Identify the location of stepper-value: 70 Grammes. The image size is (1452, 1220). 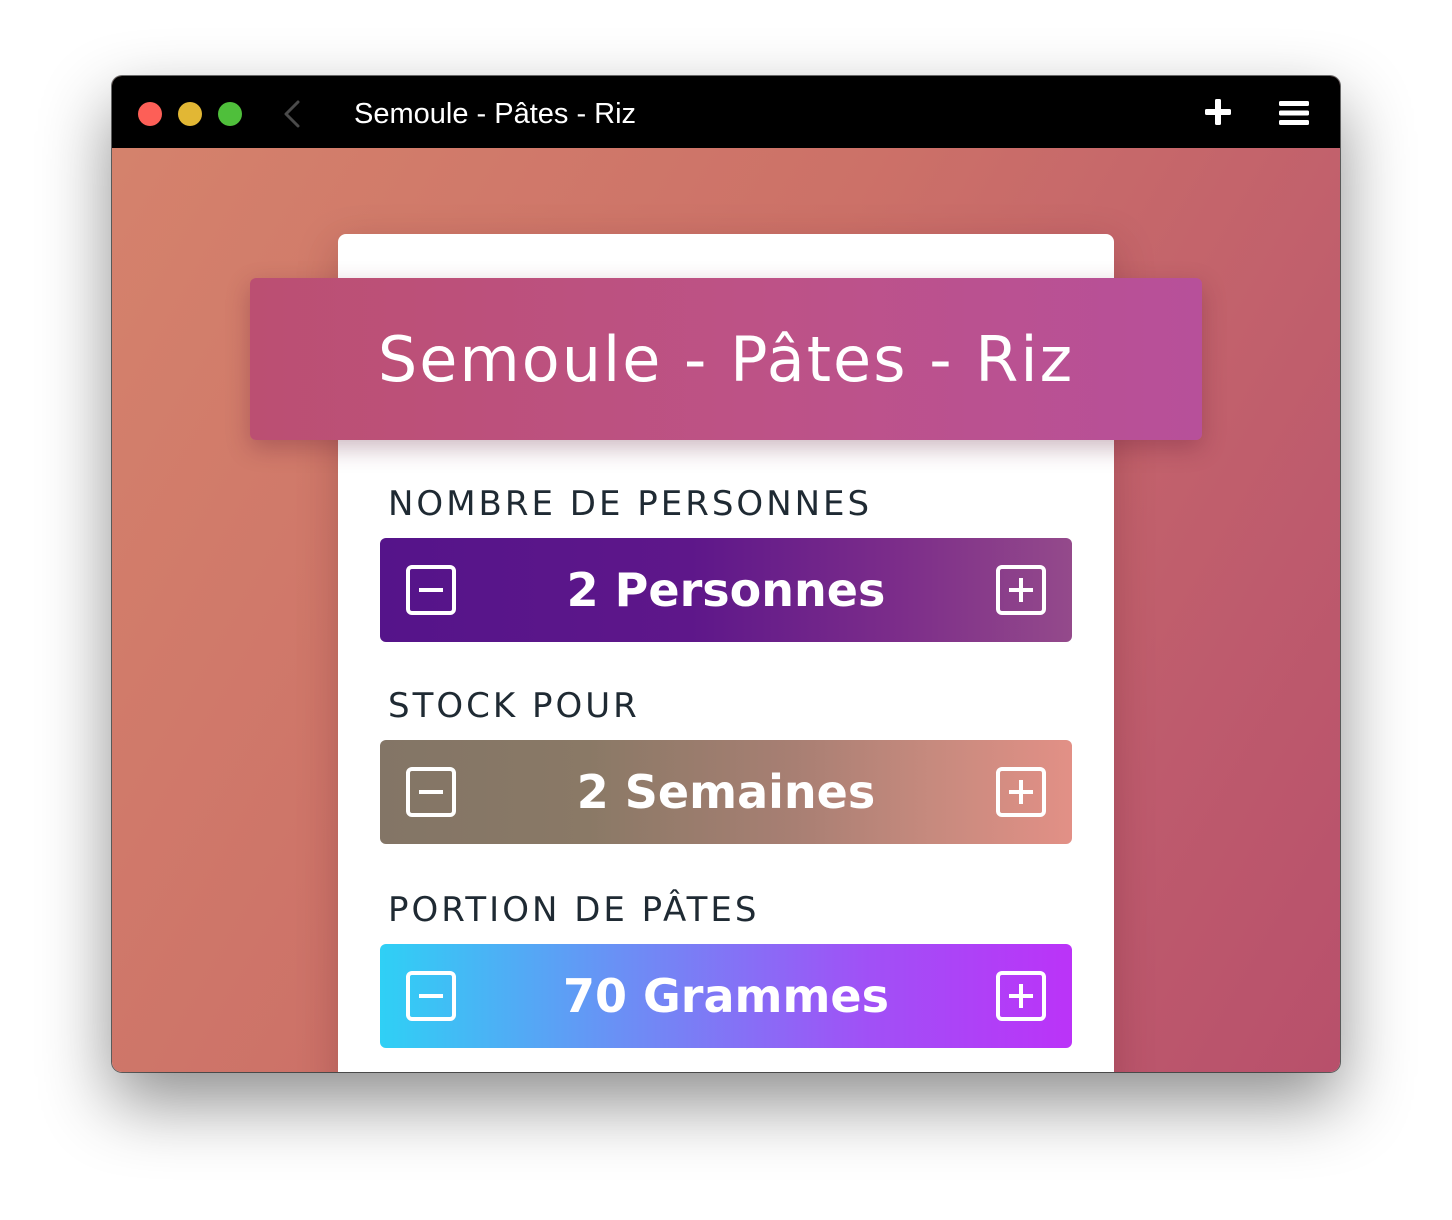
(726, 996).